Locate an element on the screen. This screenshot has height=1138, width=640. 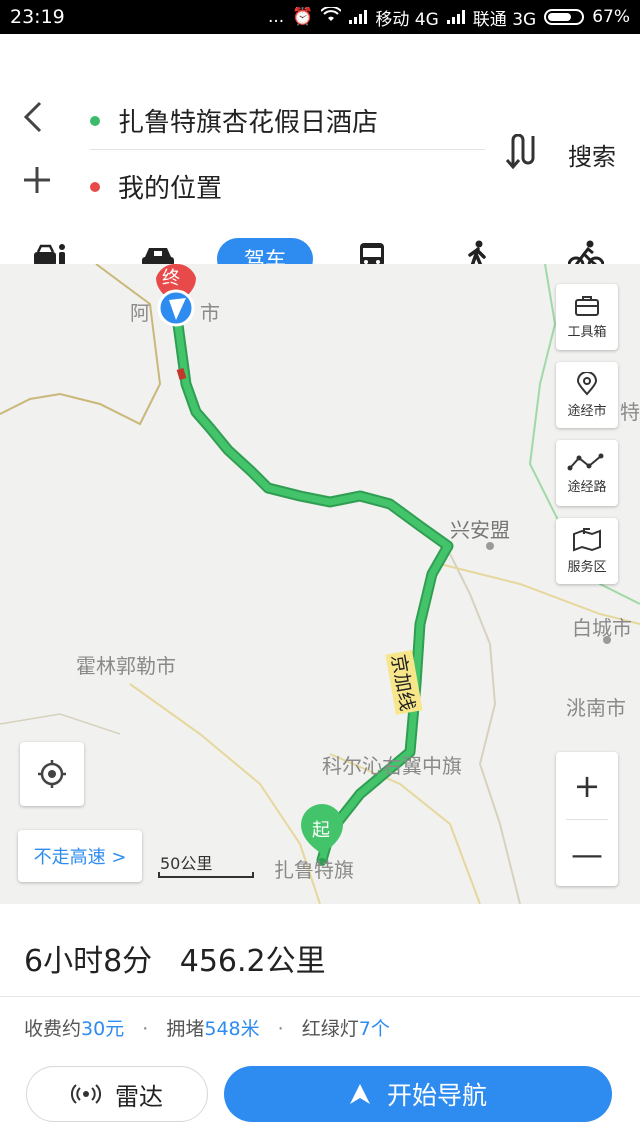
map-label-taonan: 洮南市 is located at coordinates (596, 708).